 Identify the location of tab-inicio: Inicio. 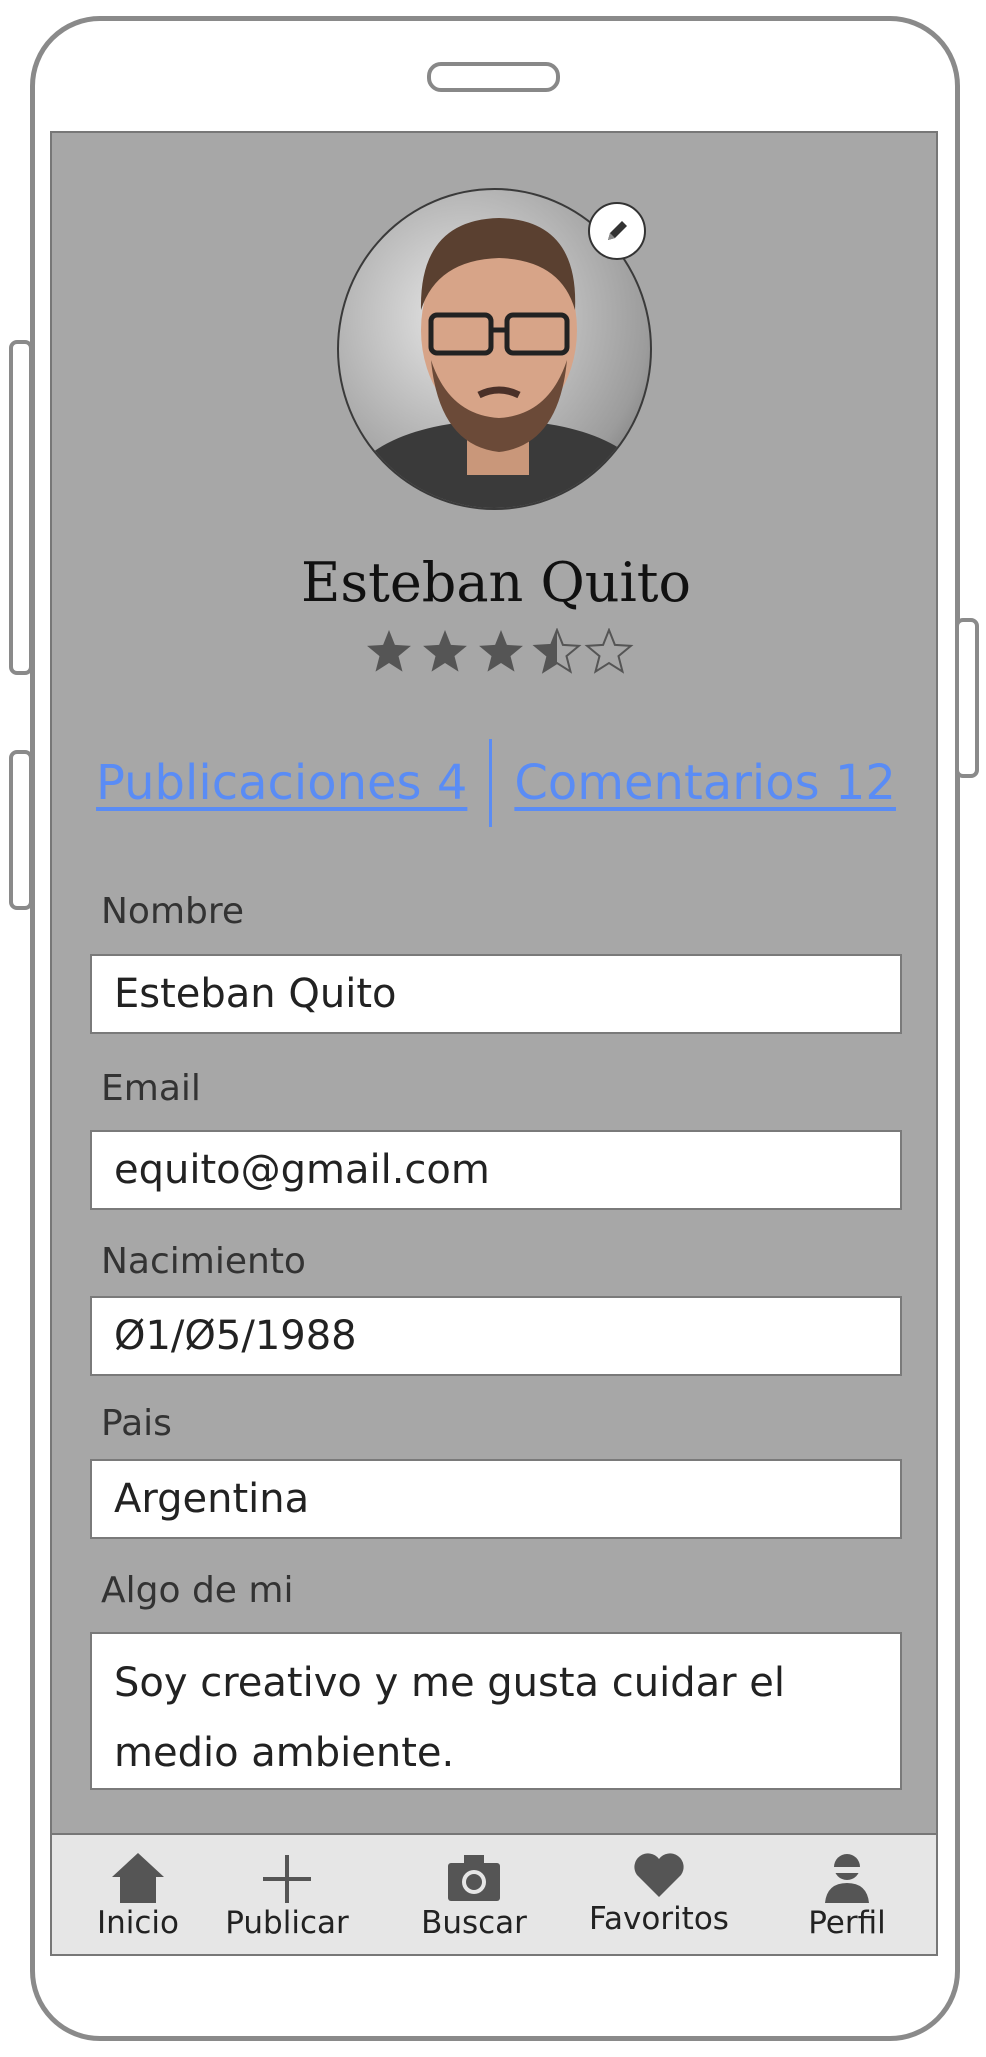
(138, 1895).